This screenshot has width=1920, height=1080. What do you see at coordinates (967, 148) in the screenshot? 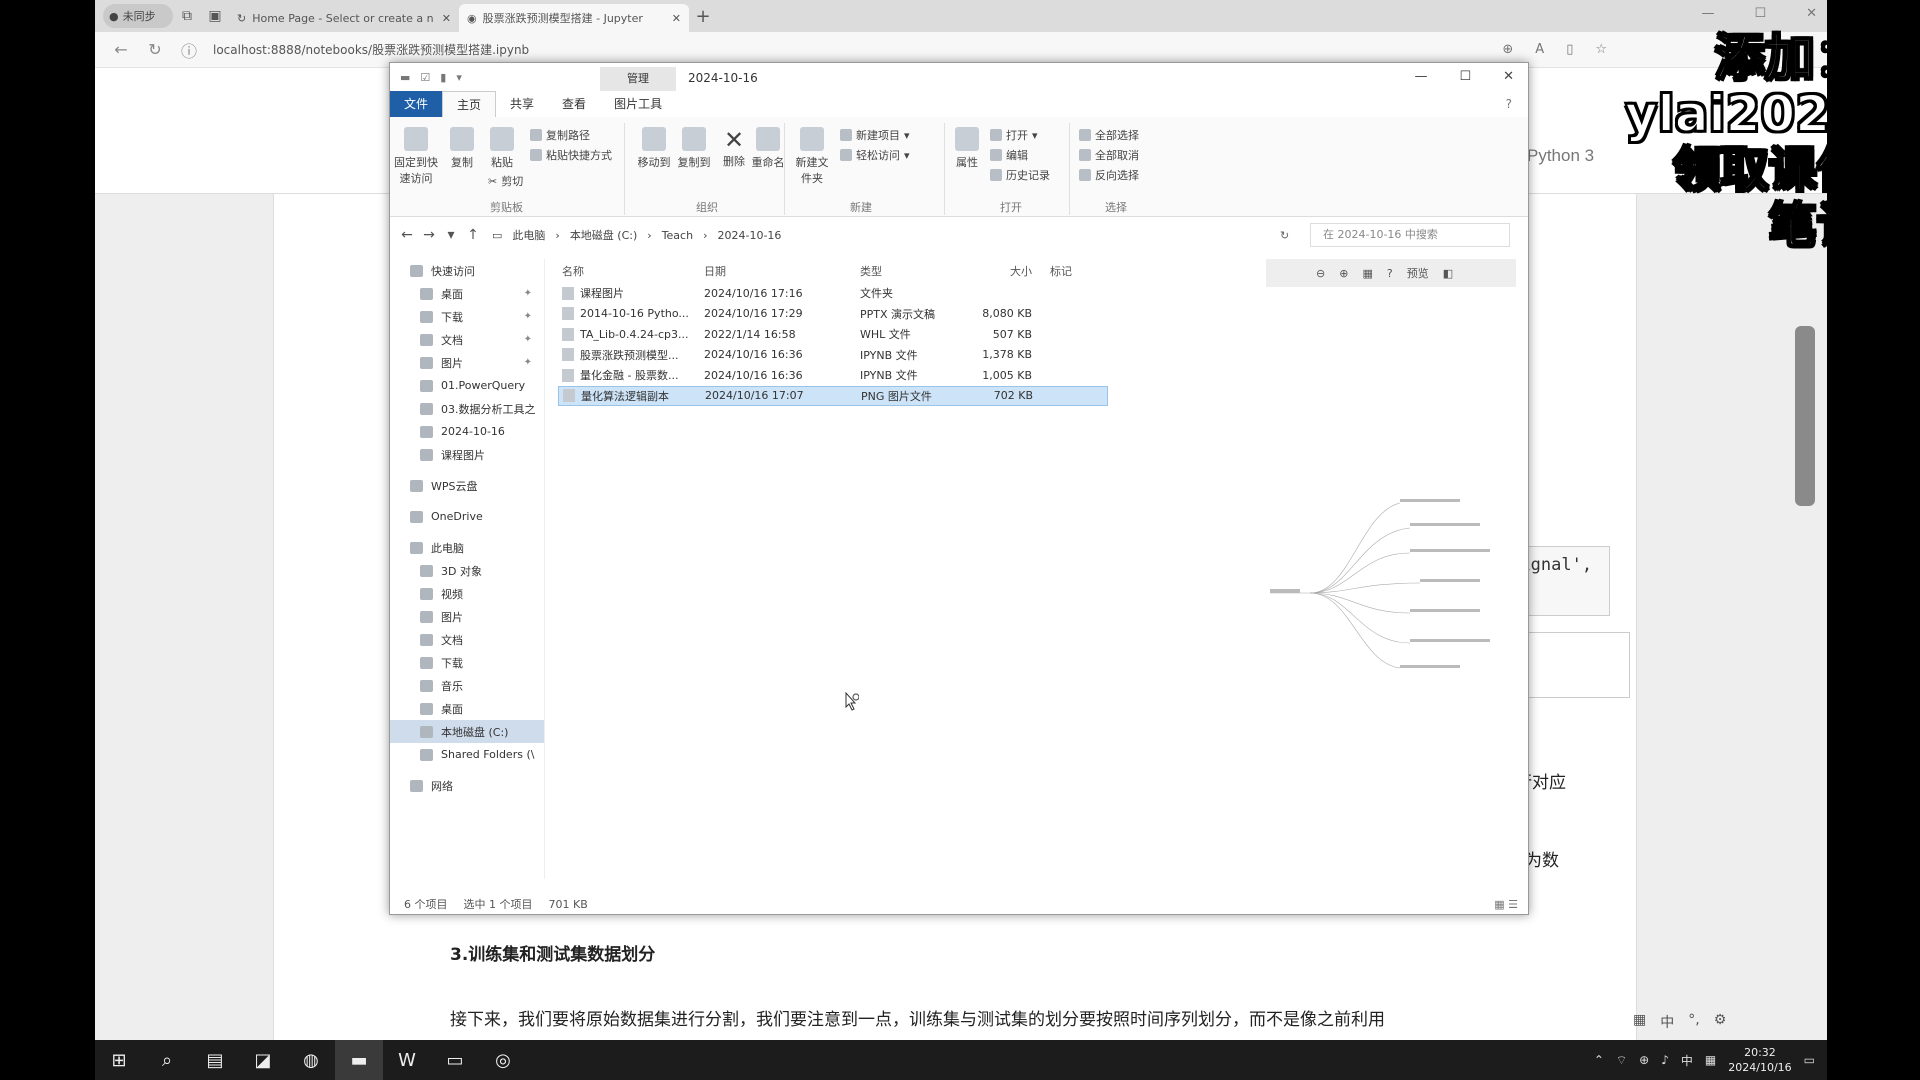
I see `properties-button: 属性` at bounding box center [967, 148].